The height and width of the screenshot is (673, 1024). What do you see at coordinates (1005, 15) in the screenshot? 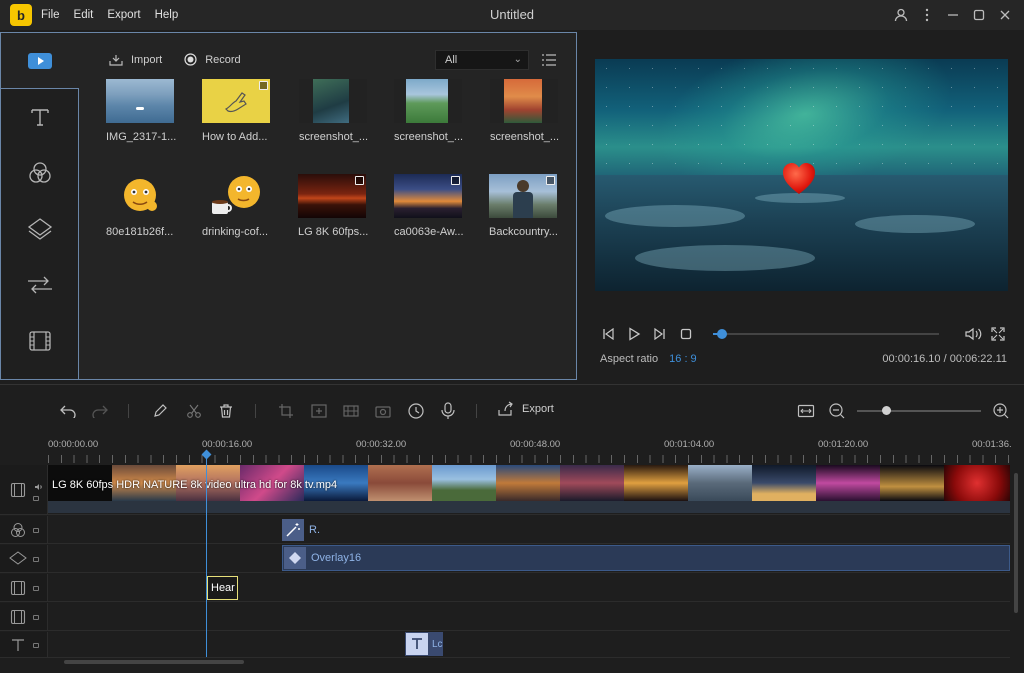
I see `close-icon` at bounding box center [1005, 15].